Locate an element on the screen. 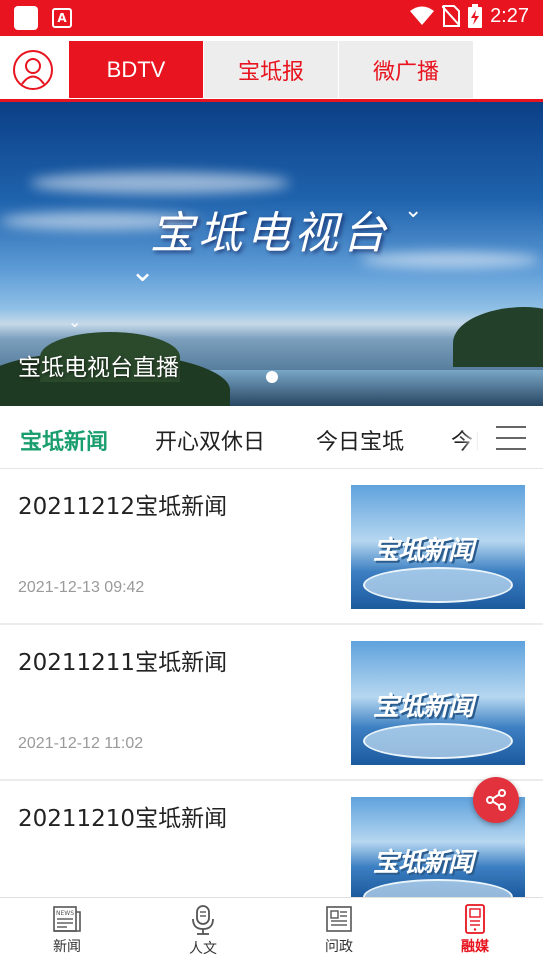 The image size is (543, 967). news-title: 20211211宝坻新闻 is located at coordinates (123, 663).